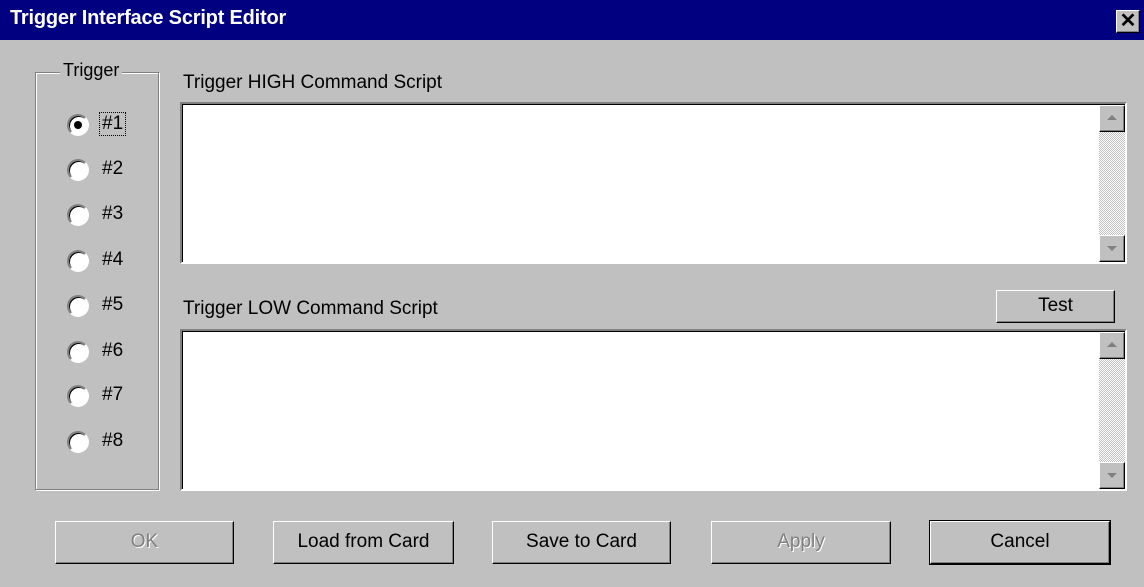  Describe the element at coordinates (91, 70) in the screenshot. I see `trigger-group-label: Trigger` at that location.